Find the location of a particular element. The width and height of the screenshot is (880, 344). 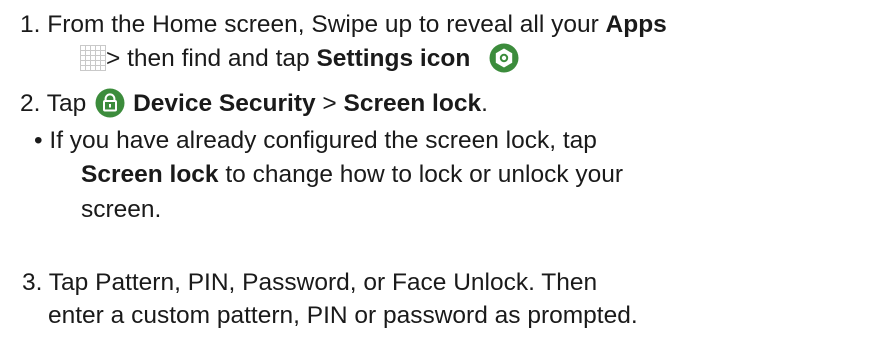

settings-gear-icon is located at coordinates (504, 58).